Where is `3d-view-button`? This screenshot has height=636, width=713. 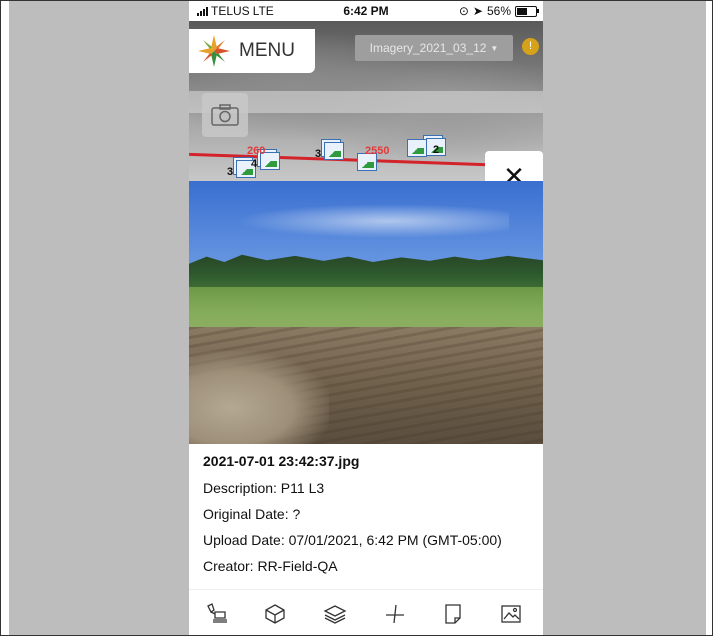
3d-view-button is located at coordinates (275, 614).